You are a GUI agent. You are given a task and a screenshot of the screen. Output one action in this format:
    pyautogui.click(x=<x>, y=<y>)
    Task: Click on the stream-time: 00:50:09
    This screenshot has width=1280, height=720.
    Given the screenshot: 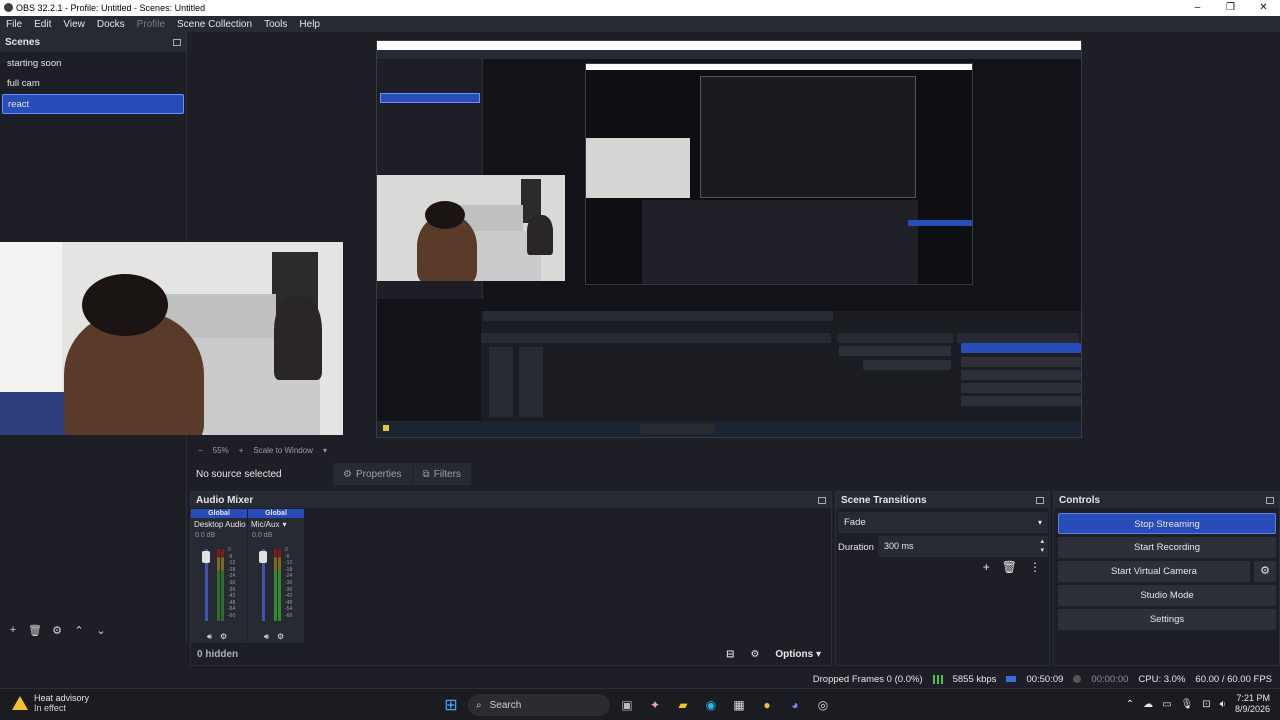 What is the action you would take?
    pyautogui.click(x=1045, y=679)
    